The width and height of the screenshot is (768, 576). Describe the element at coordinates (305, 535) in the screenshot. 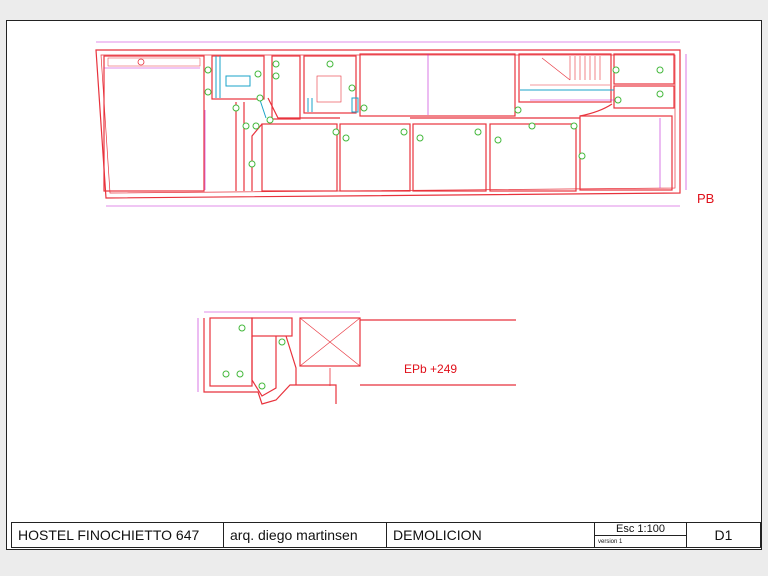

I see `architect-name: arq. diego martinsen` at that location.